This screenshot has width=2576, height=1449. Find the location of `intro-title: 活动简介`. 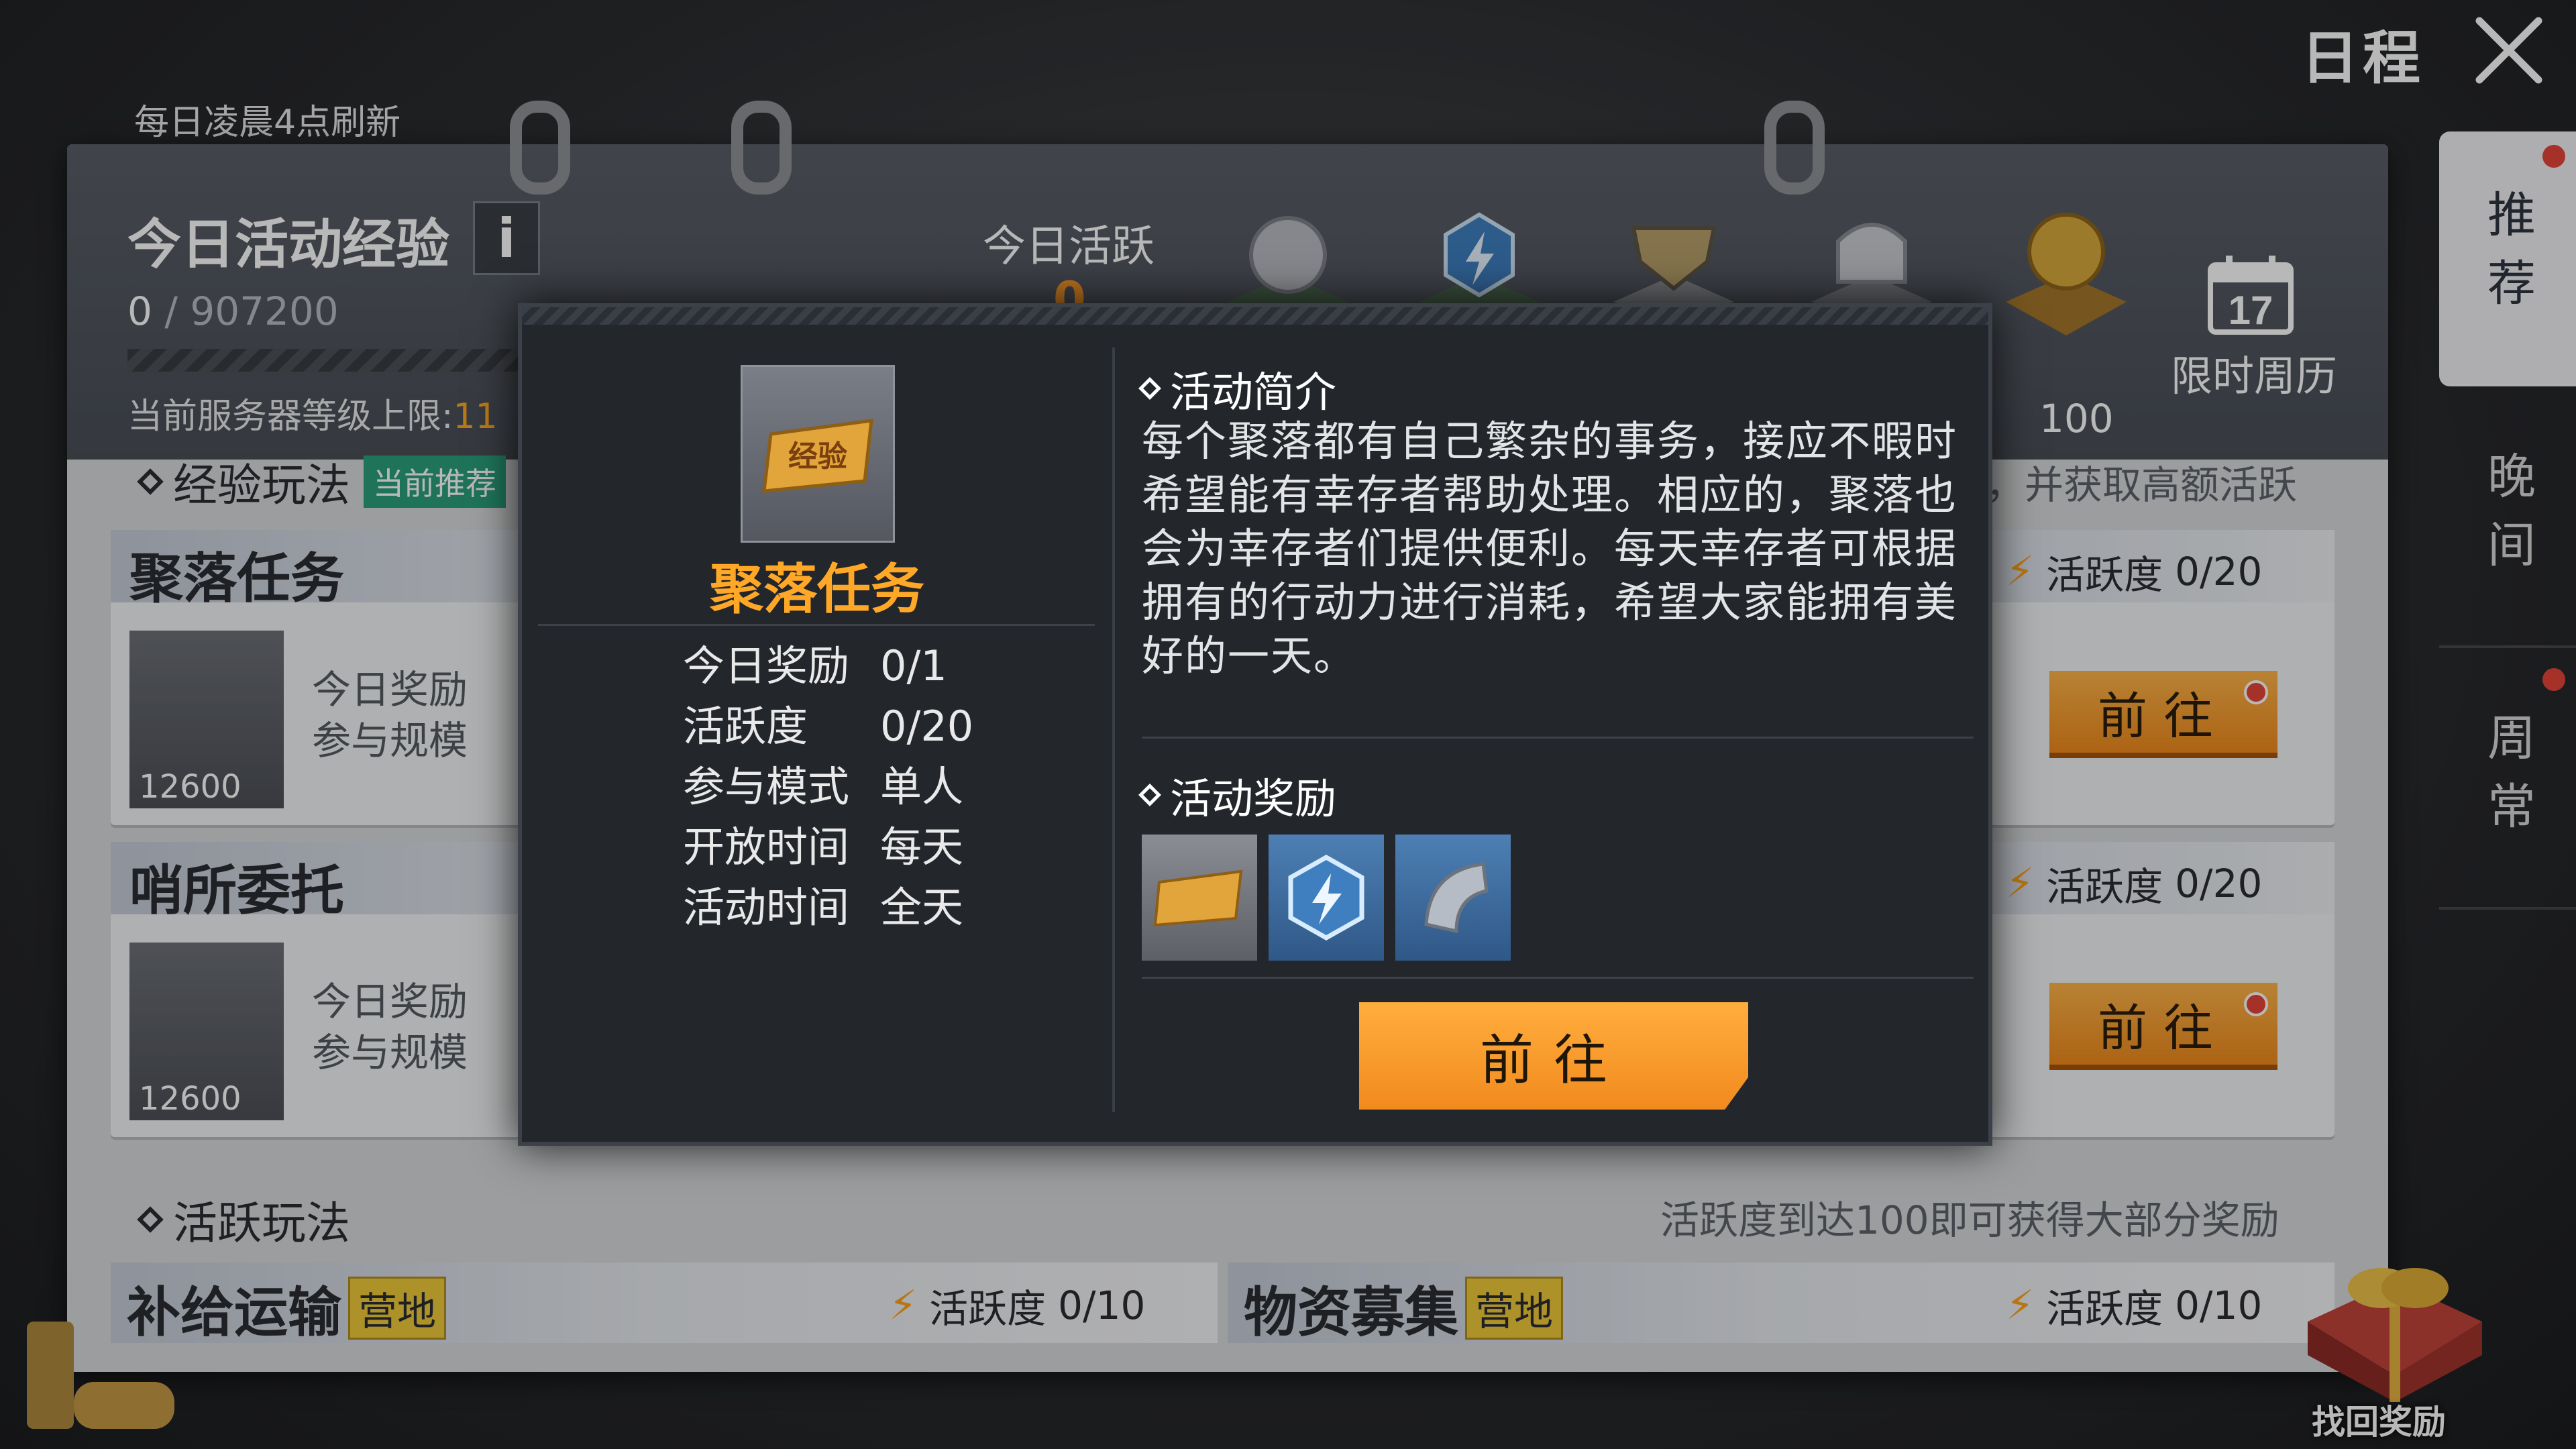

intro-title: 活动简介 is located at coordinates (1253, 392).